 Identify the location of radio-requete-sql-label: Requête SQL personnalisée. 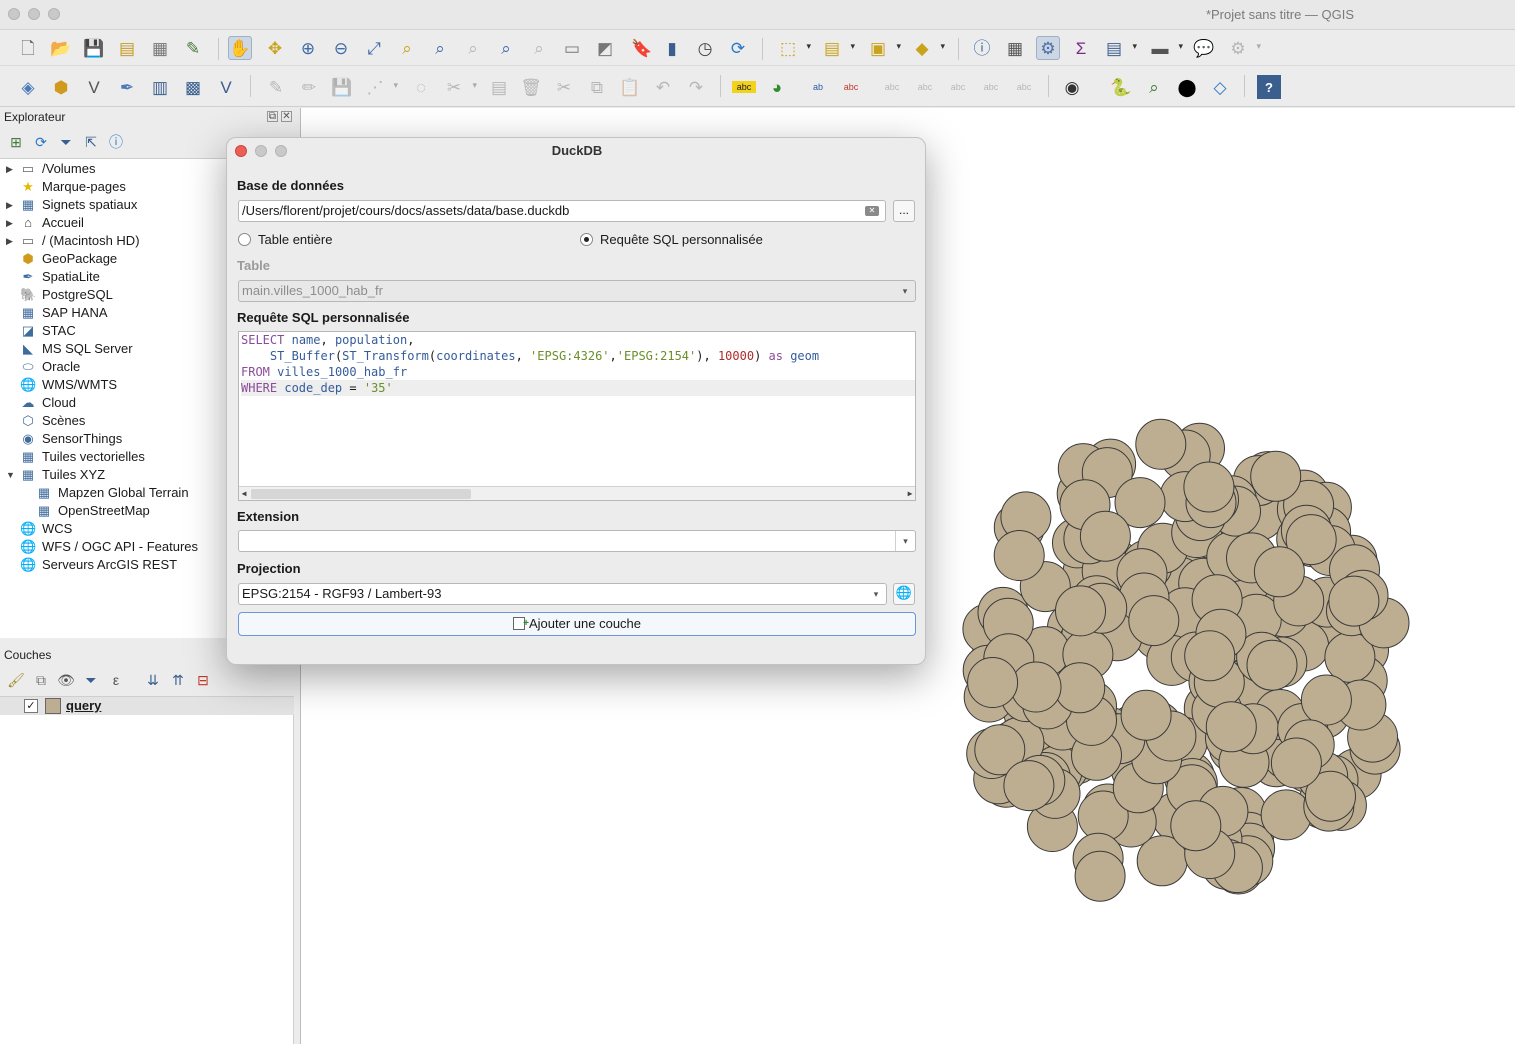
(681, 239).